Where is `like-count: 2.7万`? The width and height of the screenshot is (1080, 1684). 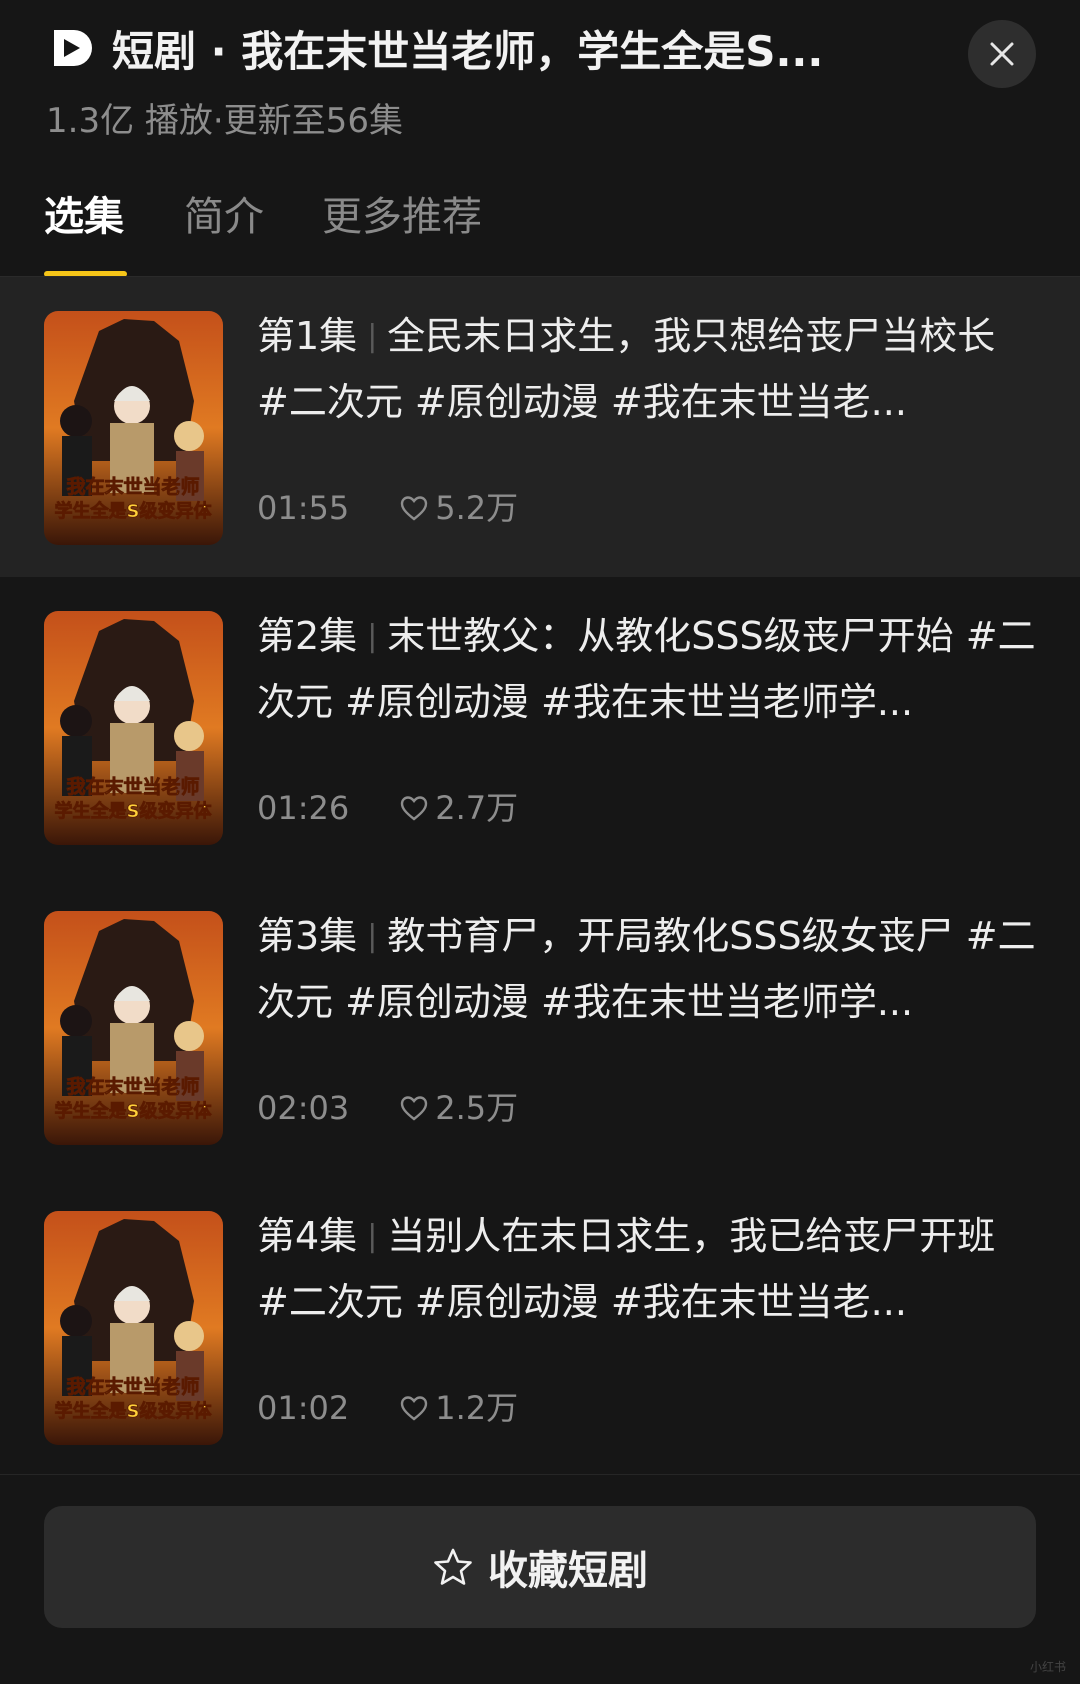
like-count: 2.7万 is located at coordinates (458, 808).